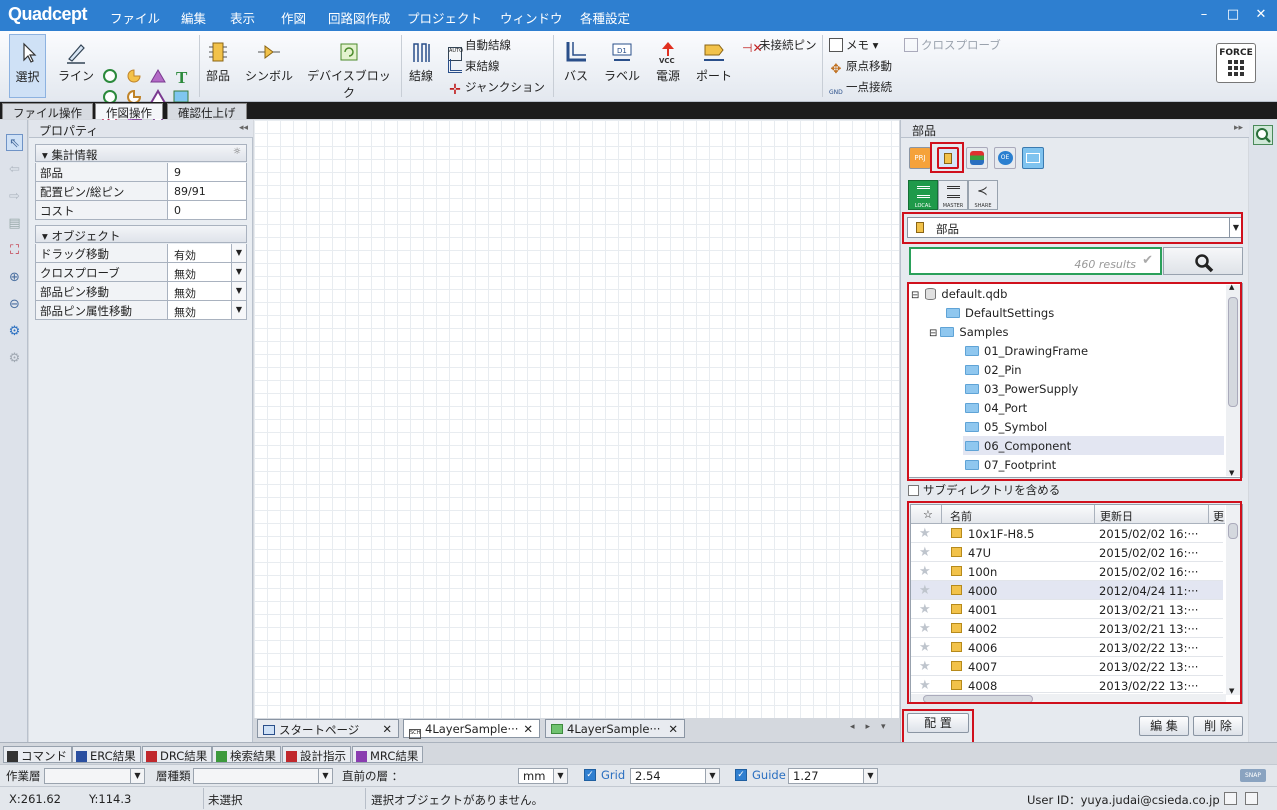 Image resolution: width=1277 pixels, height=810 pixels. Describe the element at coordinates (873, 727) in the screenshot. I see `tab-scroll-icons: ◂▸▾` at that location.